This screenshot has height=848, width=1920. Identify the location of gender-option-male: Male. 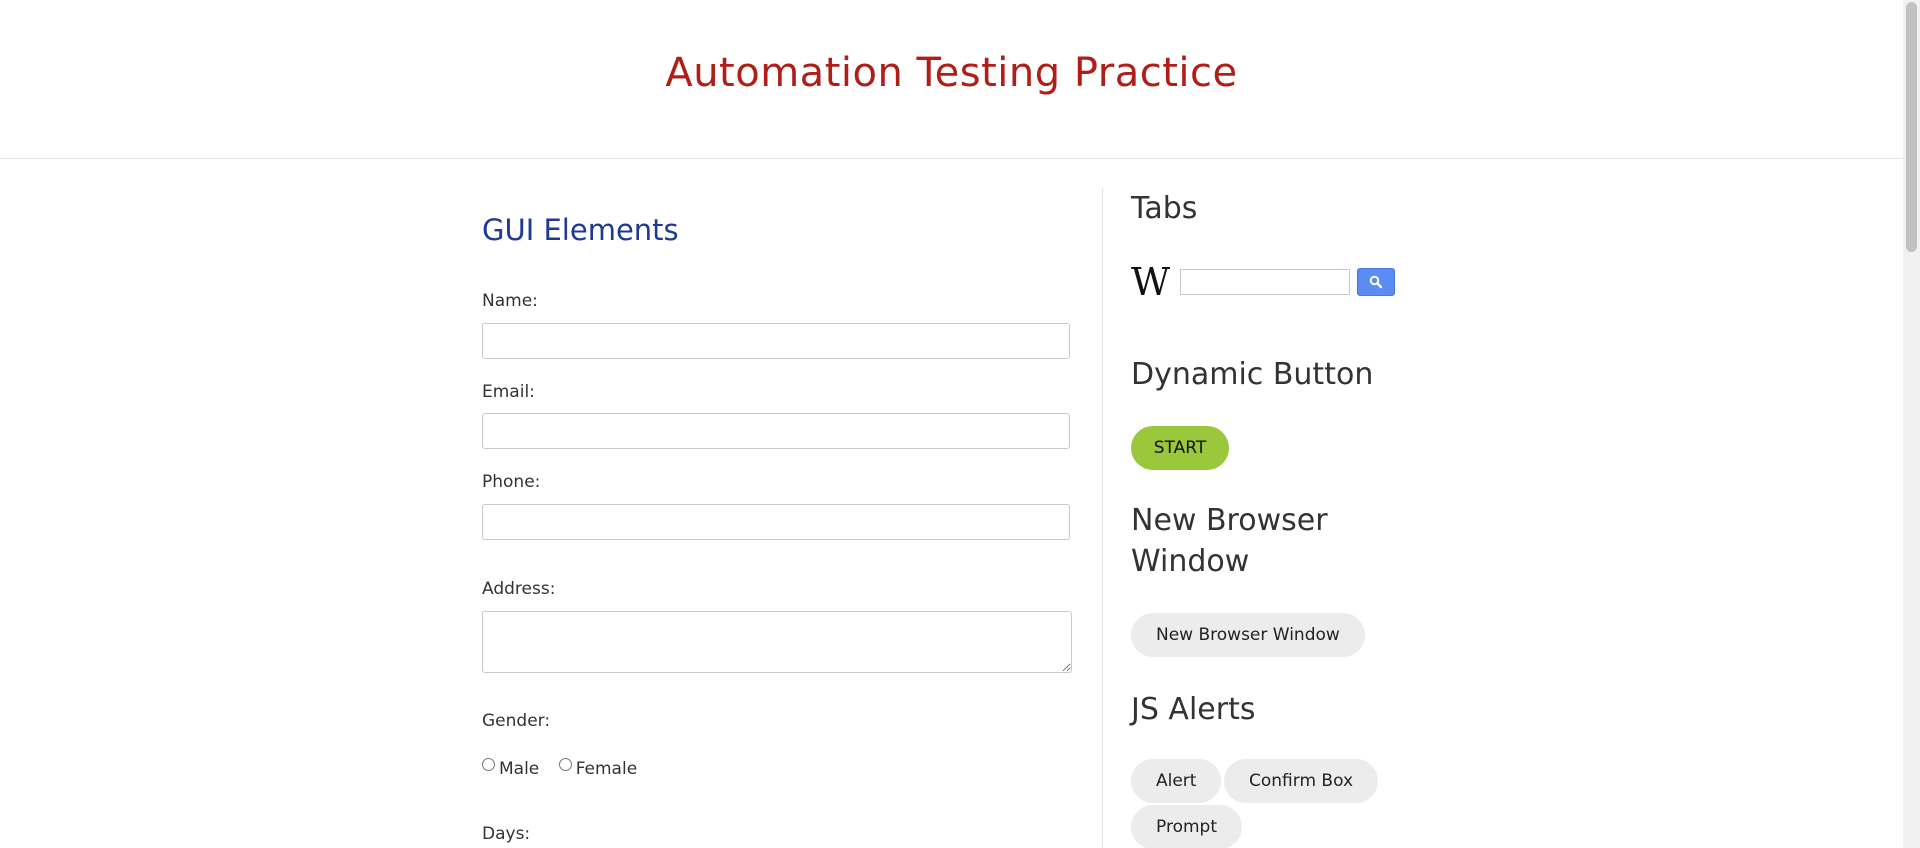
(510, 768).